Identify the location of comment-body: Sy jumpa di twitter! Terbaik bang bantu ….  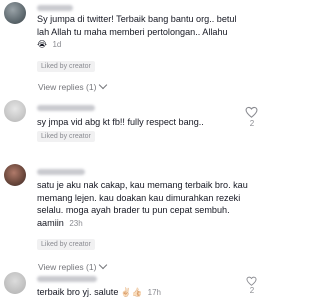
(137, 25).